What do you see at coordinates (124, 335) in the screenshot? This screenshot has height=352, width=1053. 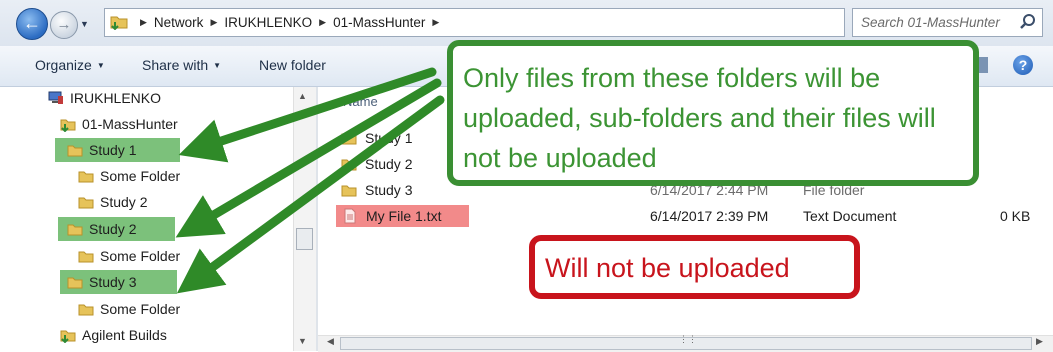 I see `tree-item-label: Agilent Builds` at bounding box center [124, 335].